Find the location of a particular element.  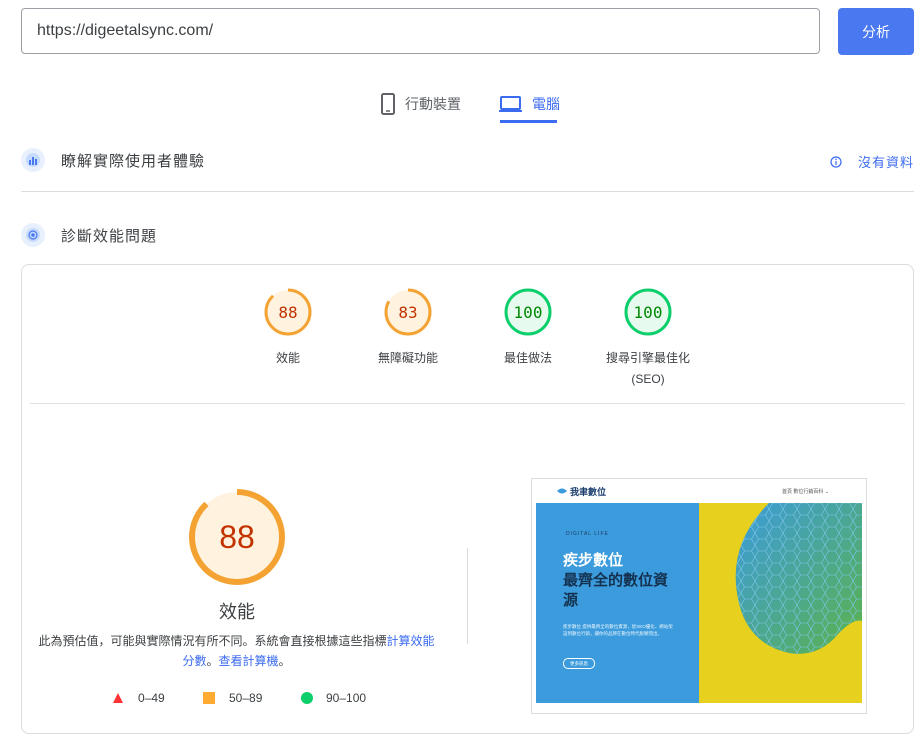

calculator-link: 查看計算機 is located at coordinates (249, 661).